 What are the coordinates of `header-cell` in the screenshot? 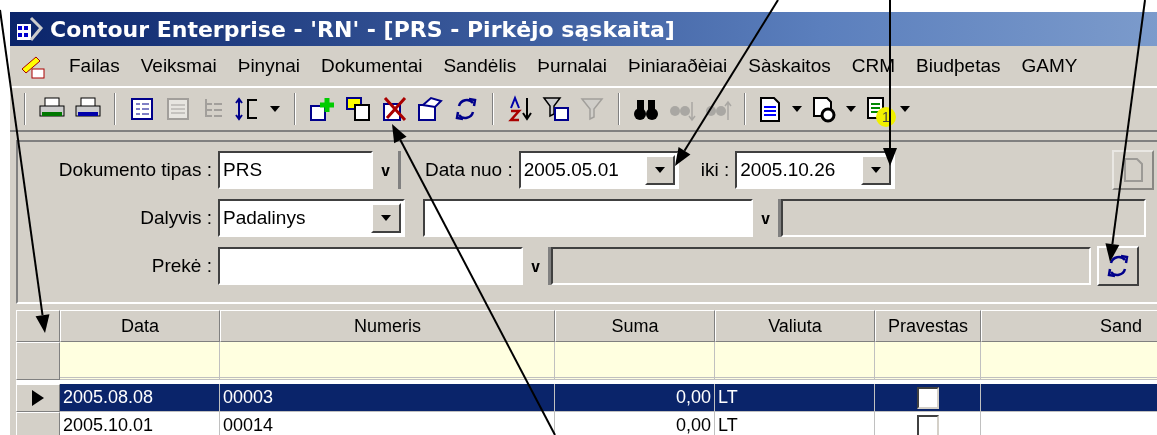 It's located at (38, 326).